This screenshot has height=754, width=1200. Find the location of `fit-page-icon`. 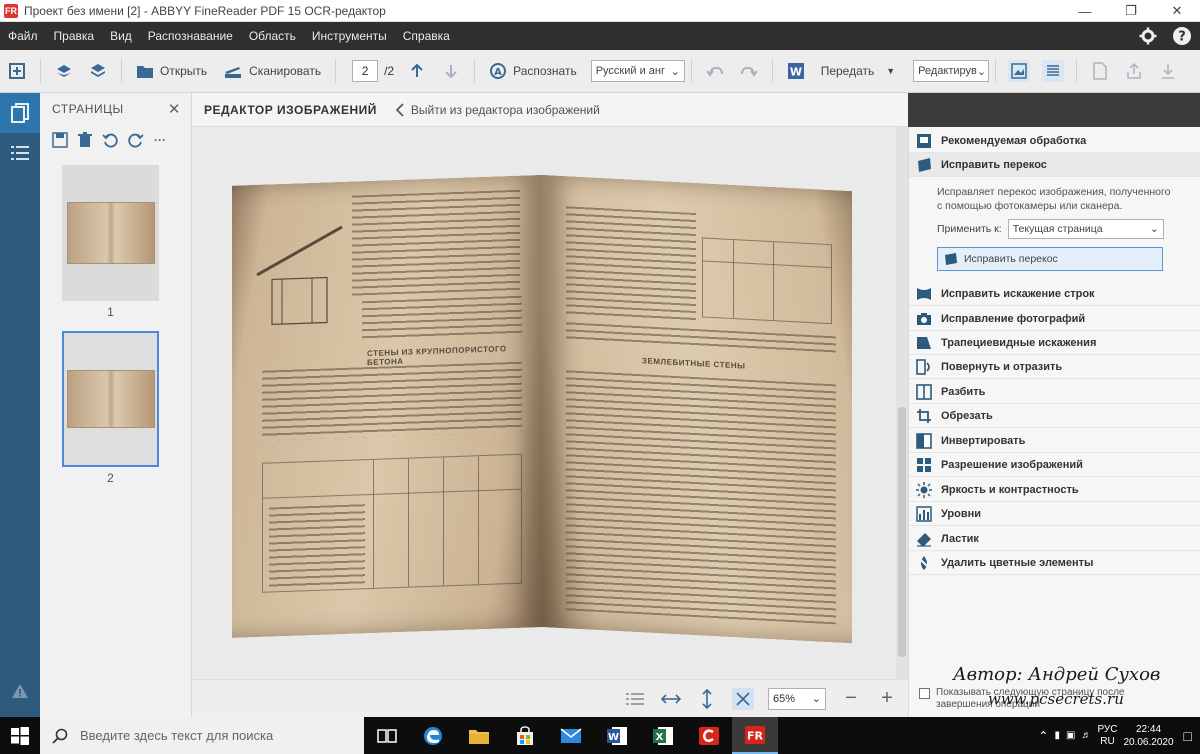

fit-page-icon is located at coordinates (743, 698).